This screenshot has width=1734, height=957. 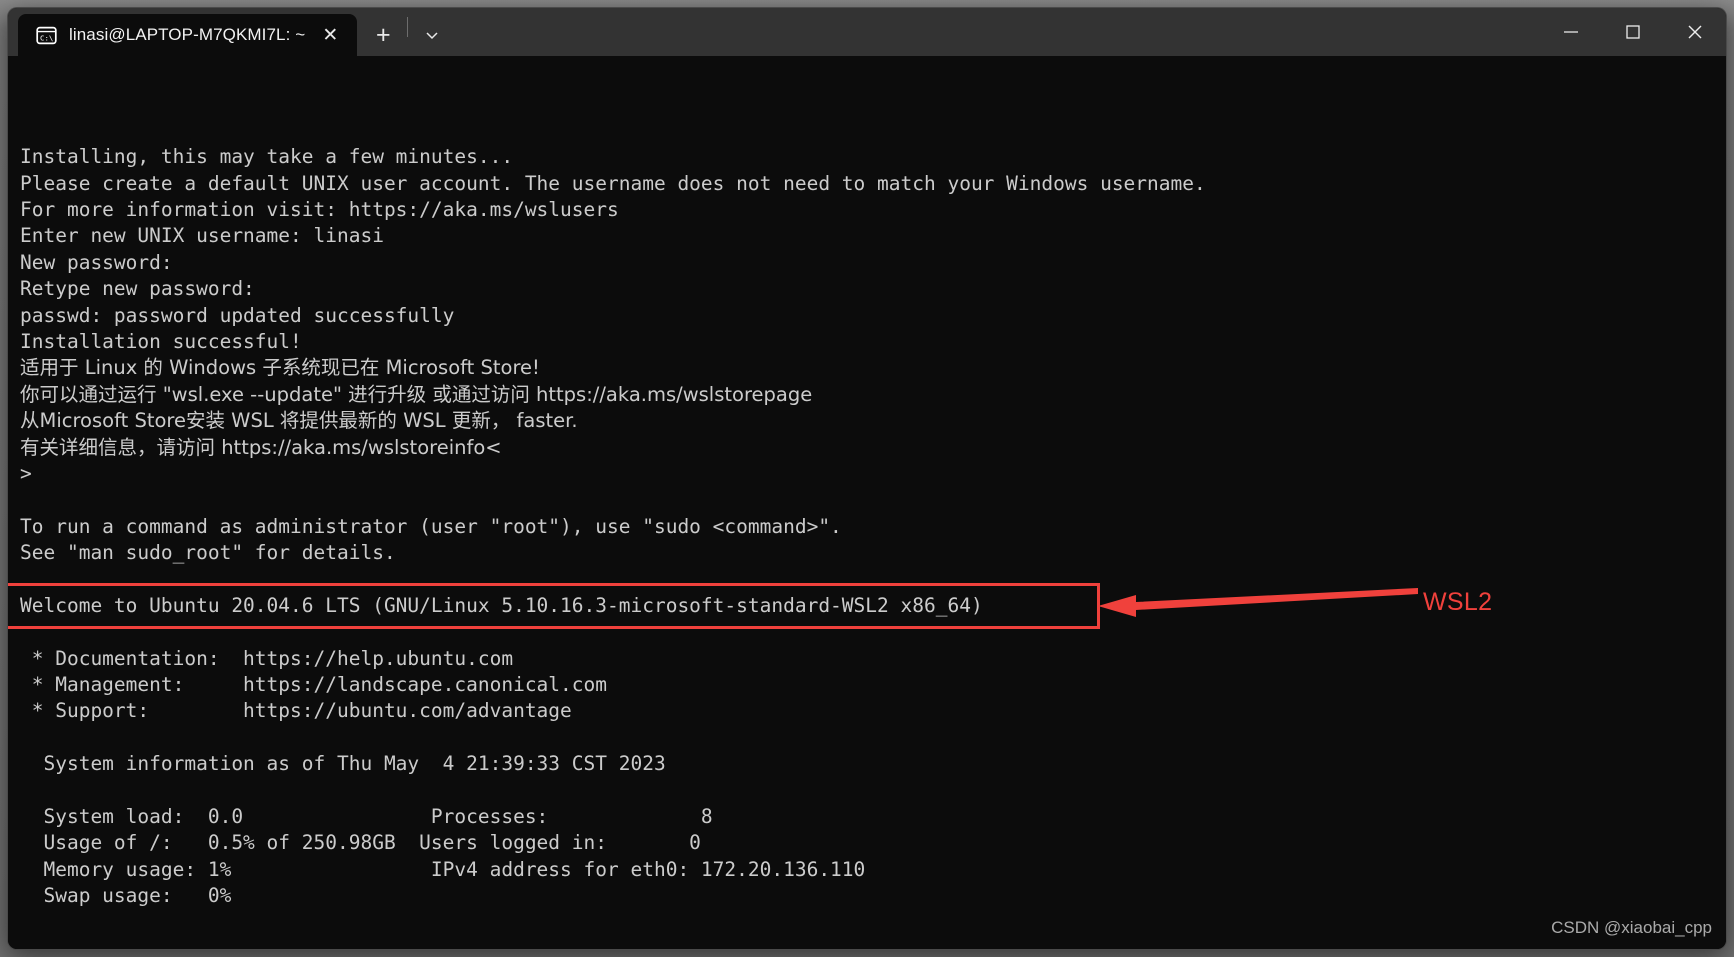 I want to click on terminal-line: Enter new UNIX username: linasi, so click(x=202, y=236).